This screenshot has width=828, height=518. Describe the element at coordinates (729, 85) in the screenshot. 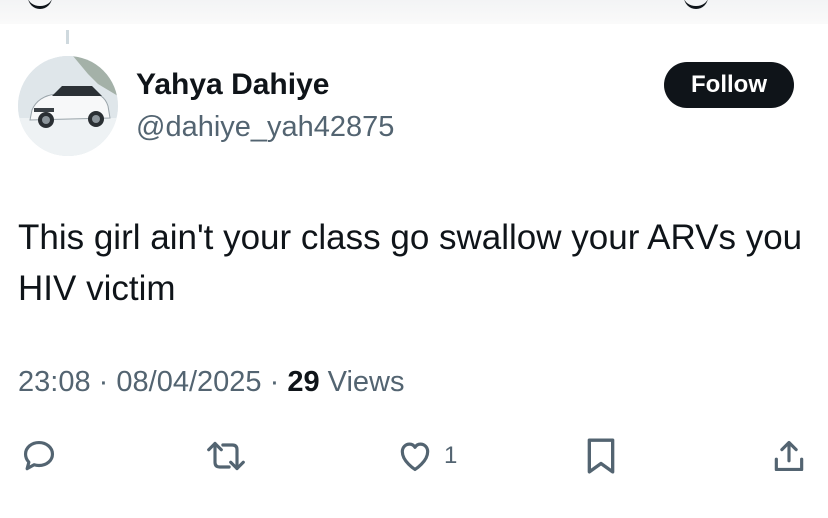

I see `follow-button: Follow` at that location.